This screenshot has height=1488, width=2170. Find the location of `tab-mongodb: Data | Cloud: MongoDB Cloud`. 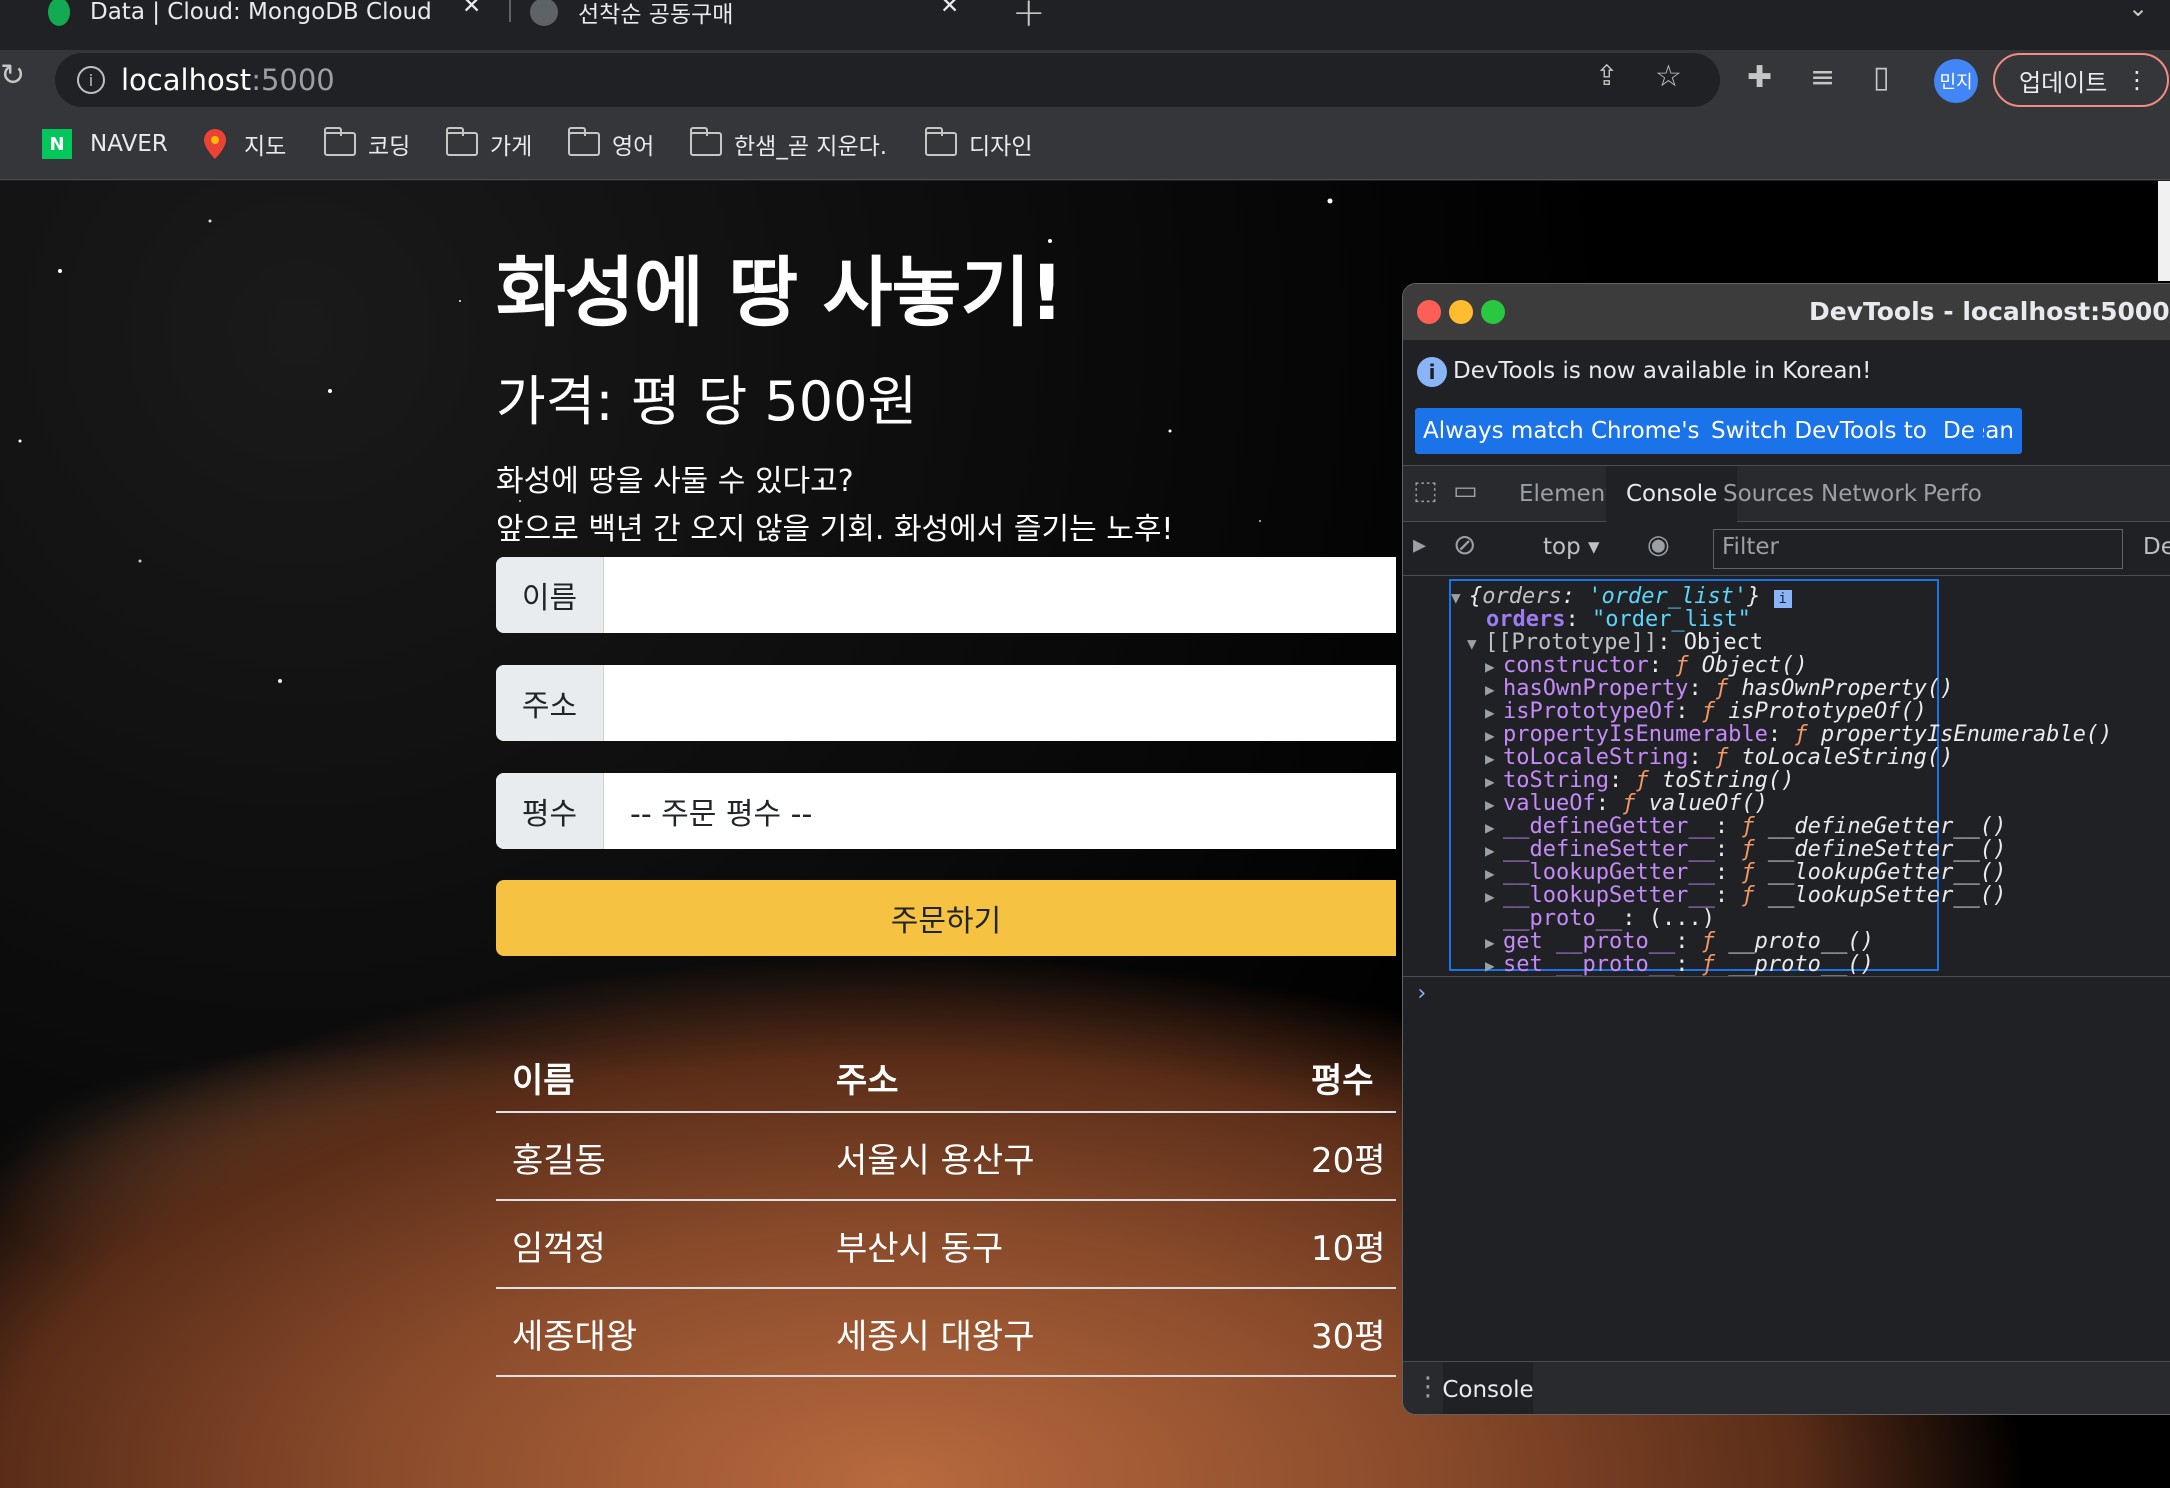

tab-mongodb: Data | Cloud: MongoDB Cloud is located at coordinates (240, 13).